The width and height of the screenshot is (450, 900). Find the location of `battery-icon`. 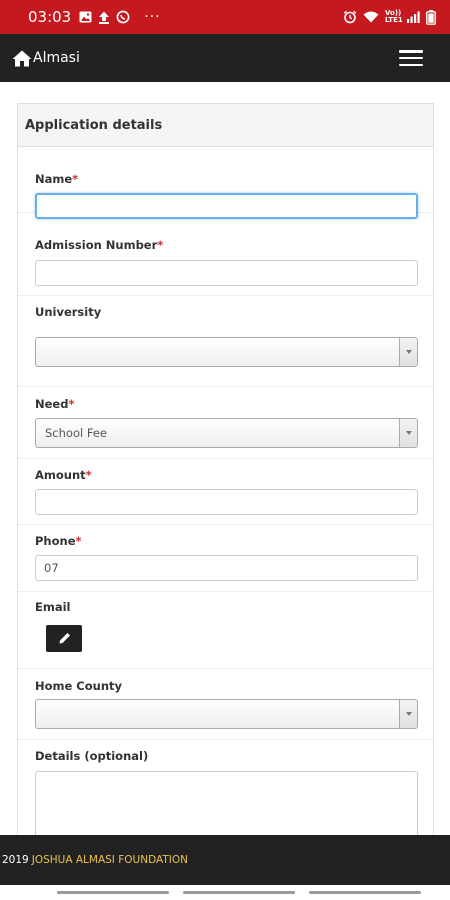

battery-icon is located at coordinates (431, 17).